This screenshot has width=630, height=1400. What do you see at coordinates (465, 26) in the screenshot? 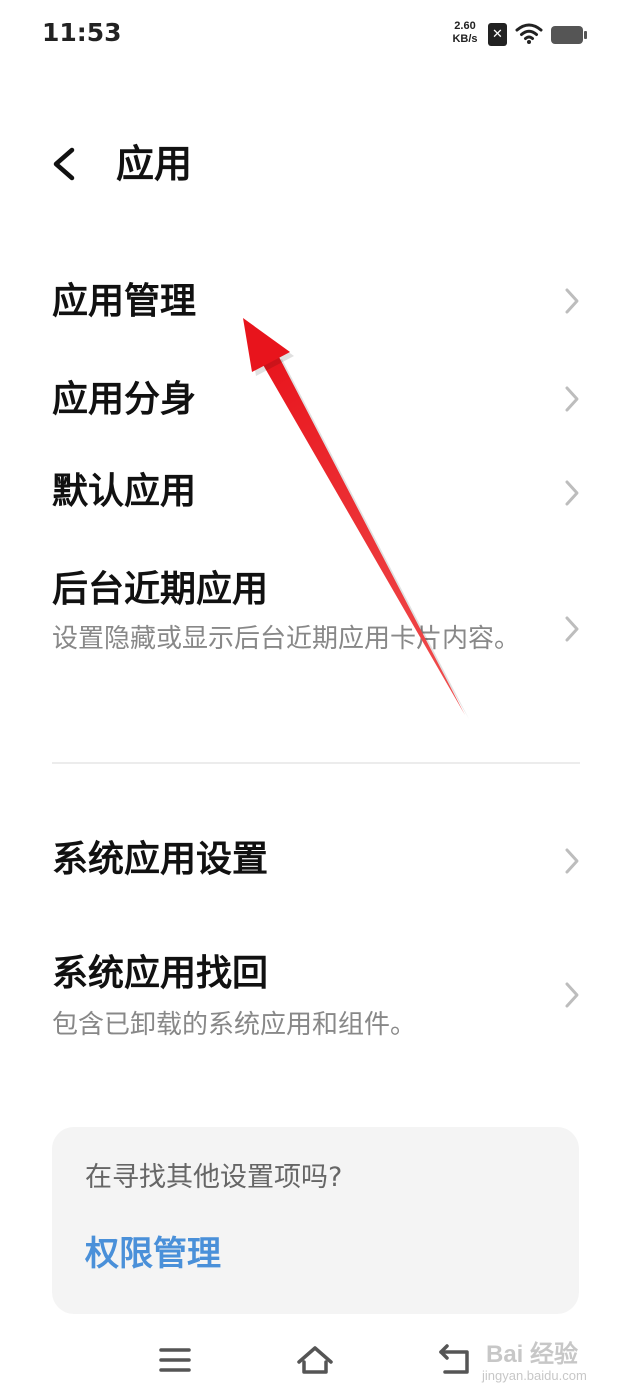
I see `network-speed-value: 2.60` at bounding box center [465, 26].